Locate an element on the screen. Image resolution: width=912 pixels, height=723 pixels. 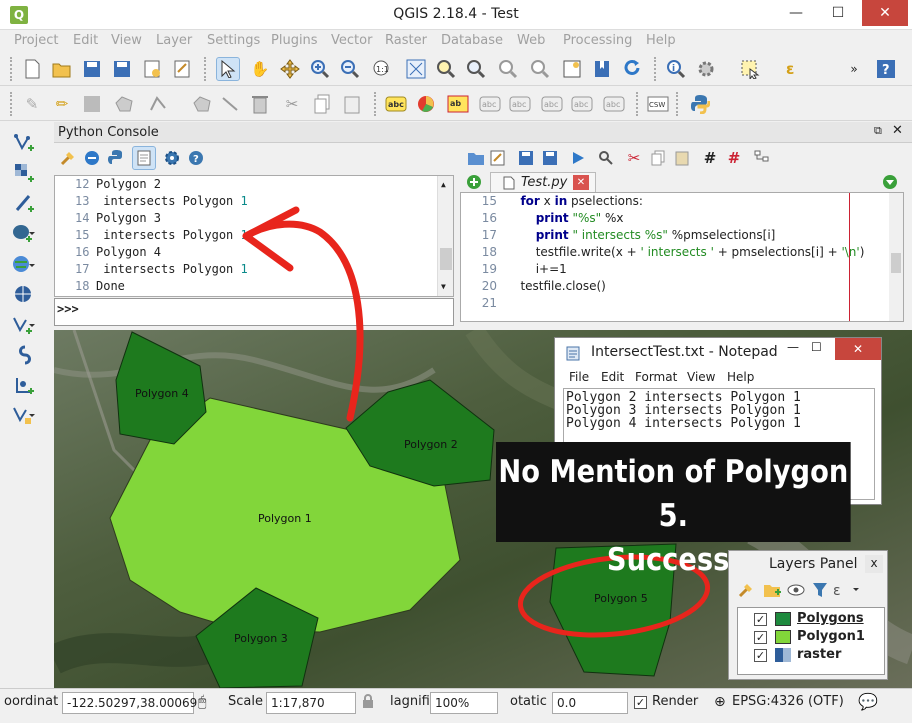
raster-layer-icon is located at coordinates (783, 655).